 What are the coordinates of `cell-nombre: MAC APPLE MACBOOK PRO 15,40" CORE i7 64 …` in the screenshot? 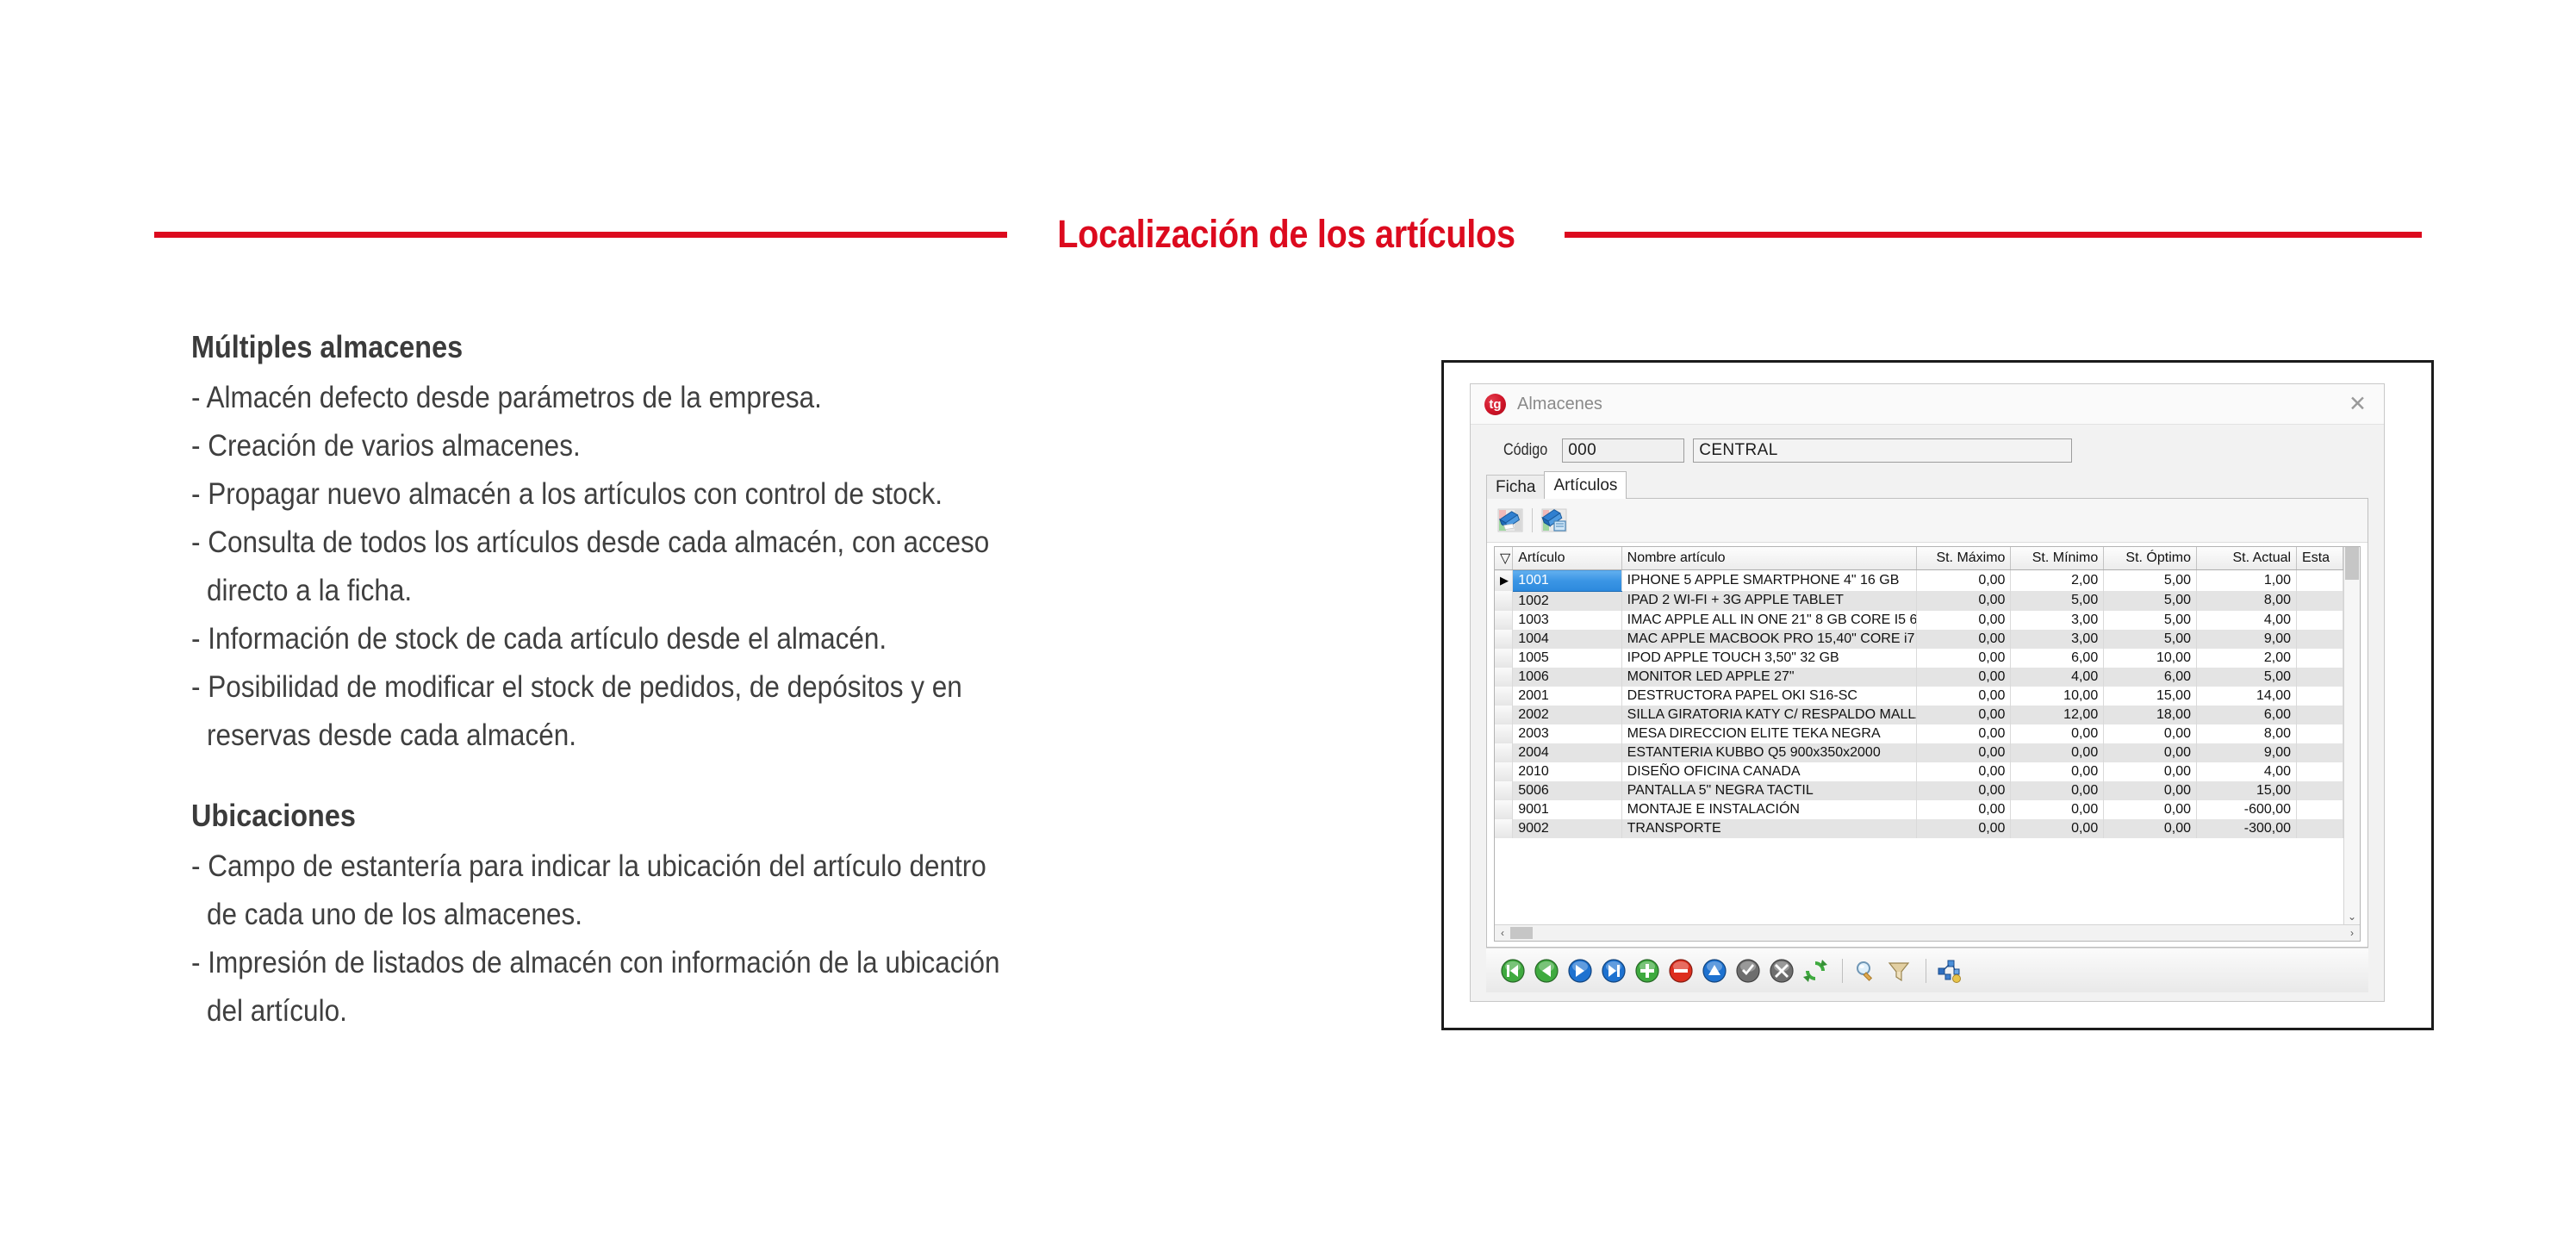 It's located at (1769, 639).